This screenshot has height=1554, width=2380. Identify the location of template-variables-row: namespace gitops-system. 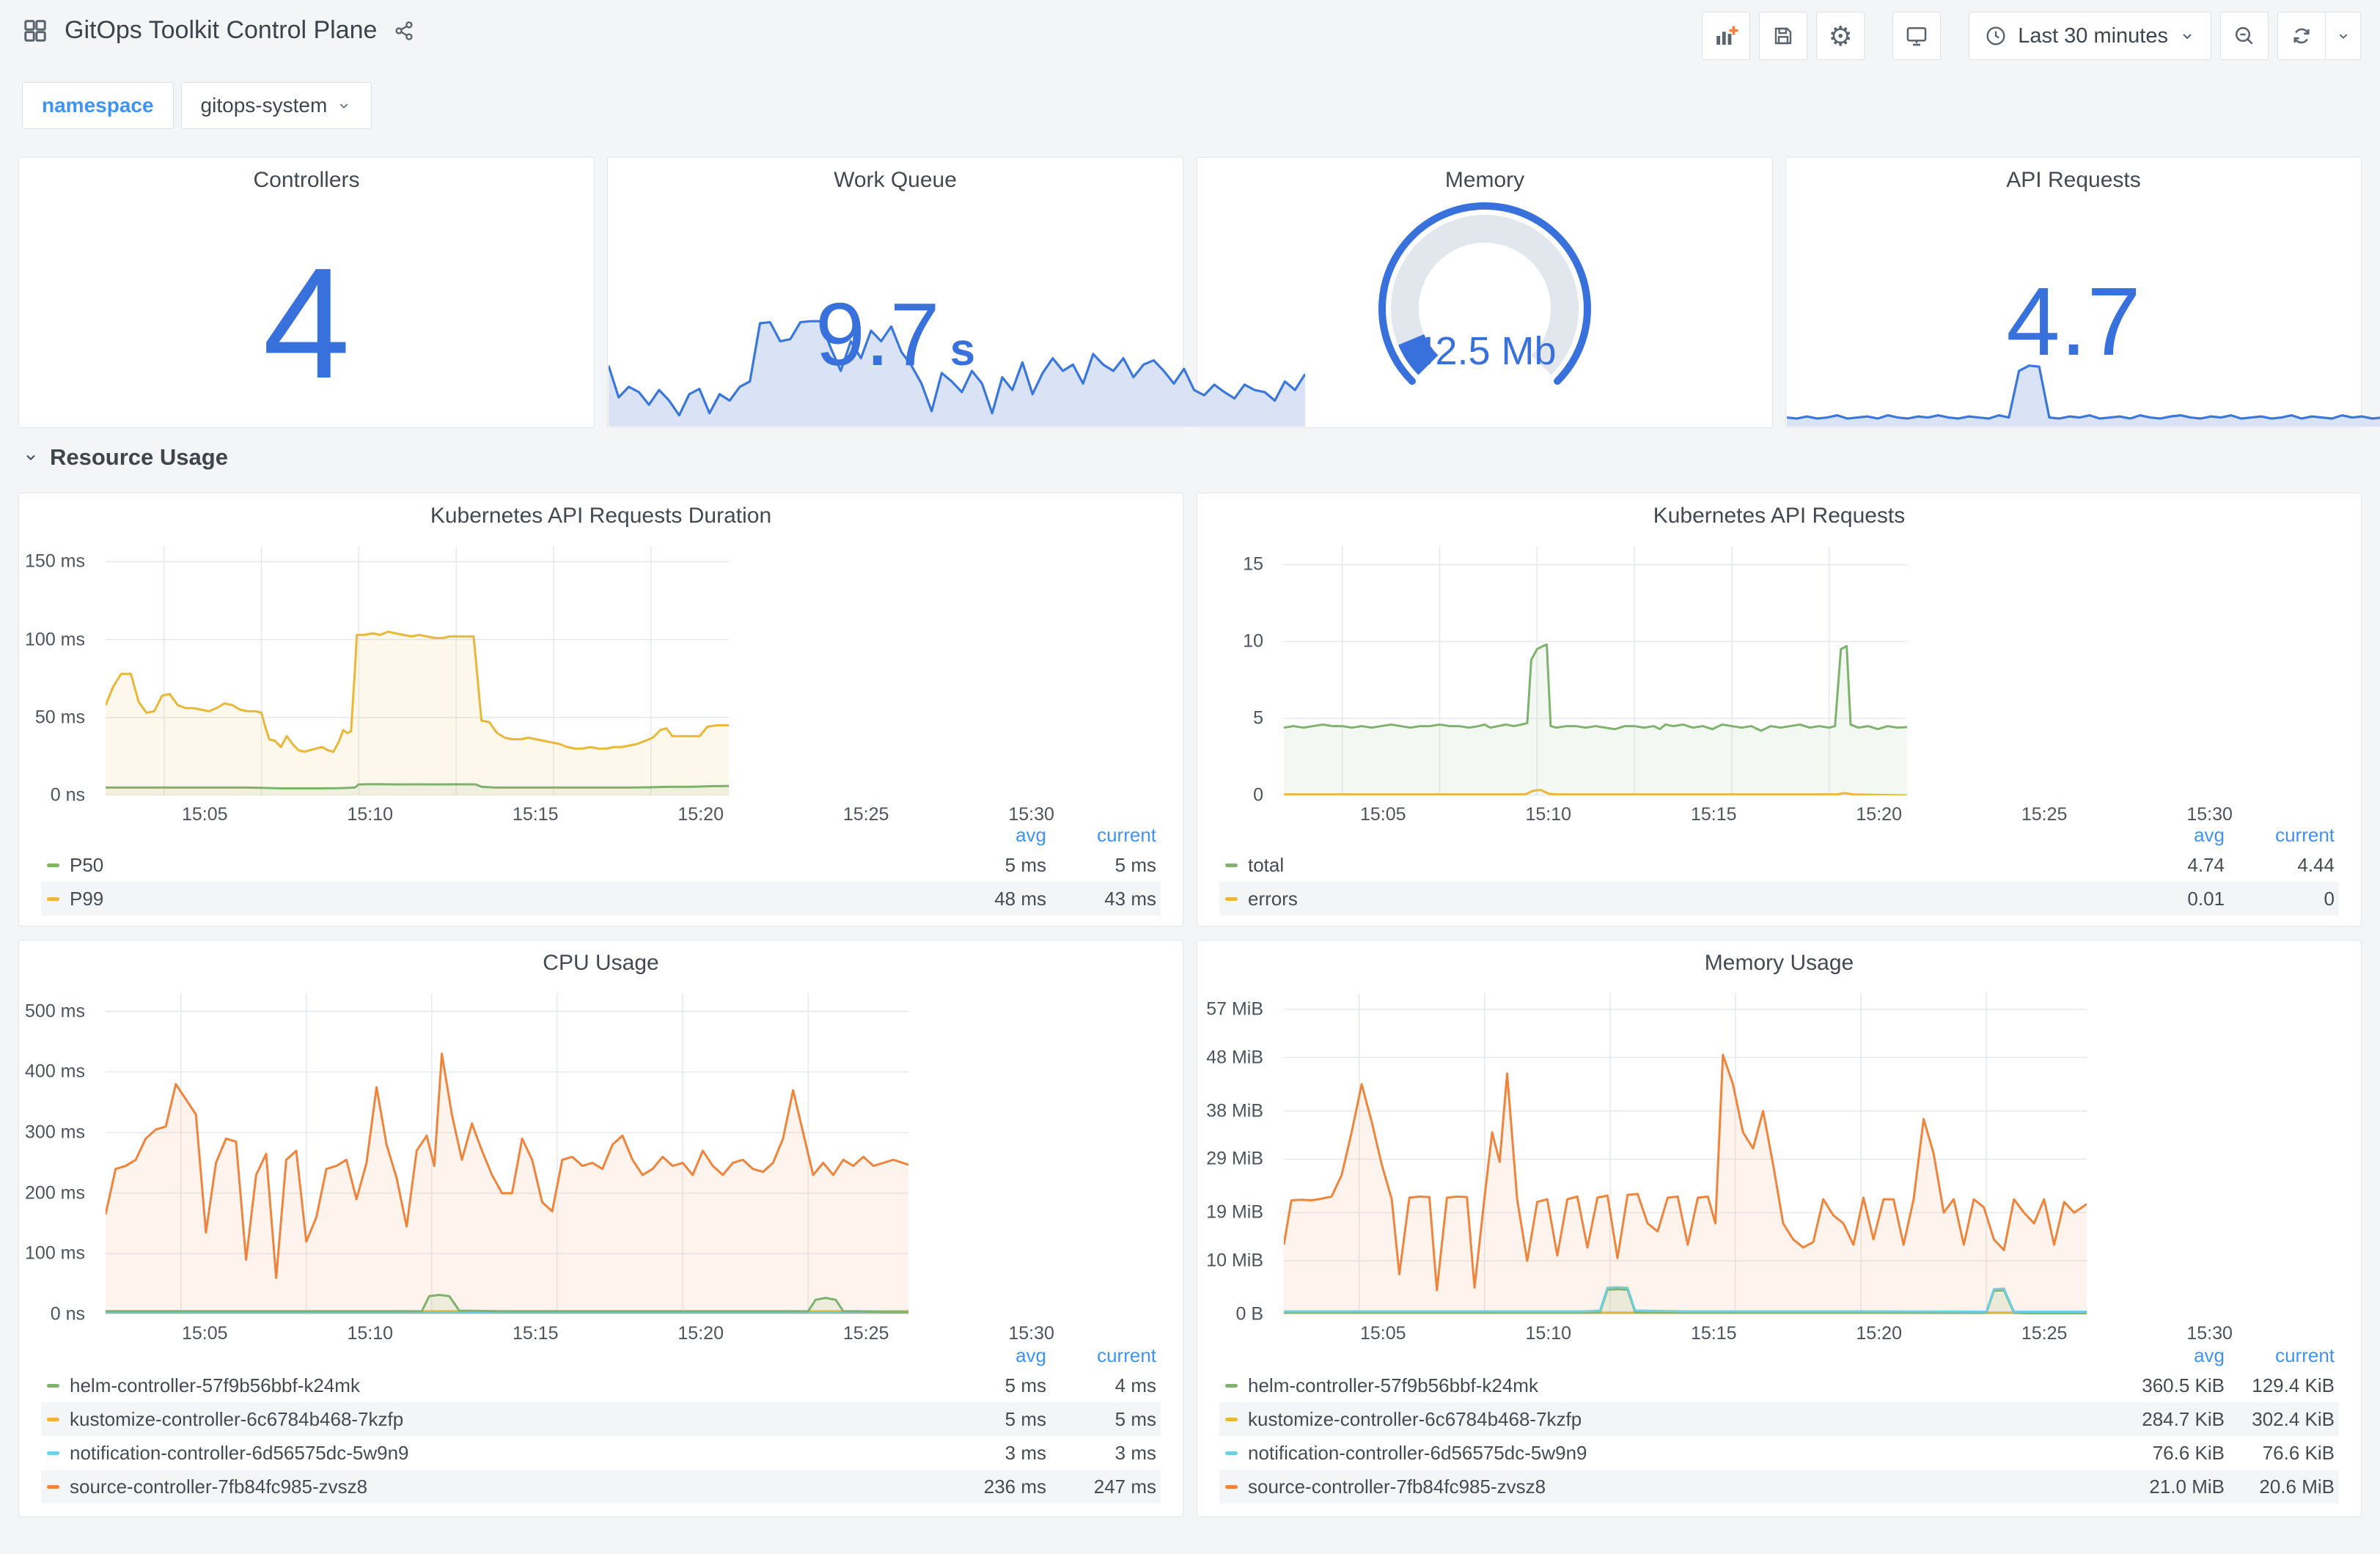
(197, 105).